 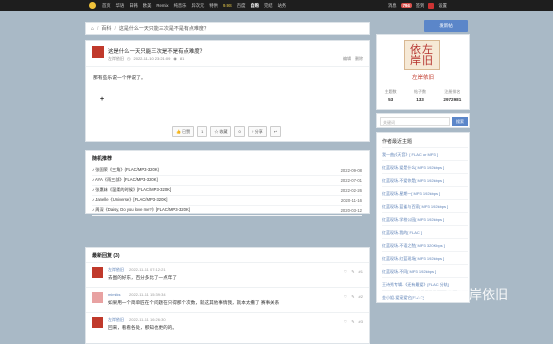 What do you see at coordinates (347, 59) in the screenshot?
I see `edit-button: 编辑` at bounding box center [347, 59].